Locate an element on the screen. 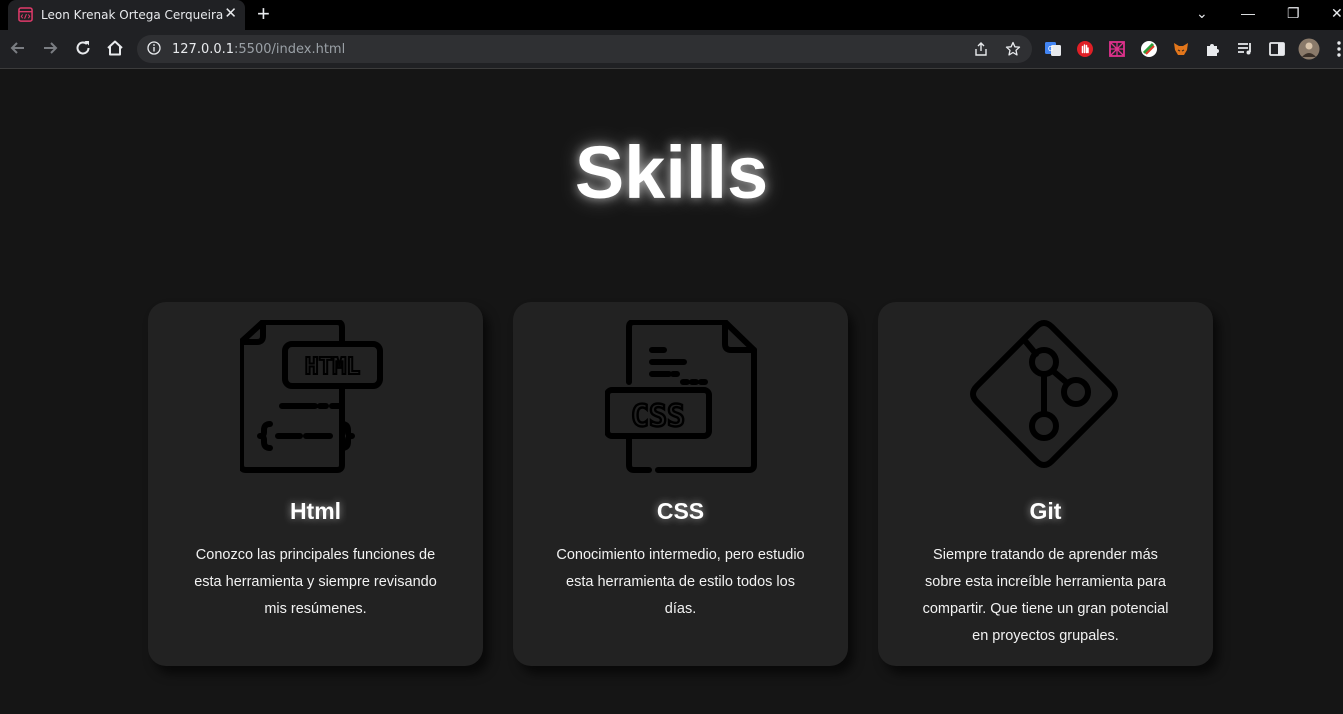 The width and height of the screenshot is (1343, 714). side-panel-icon is located at coordinates (1277, 49).